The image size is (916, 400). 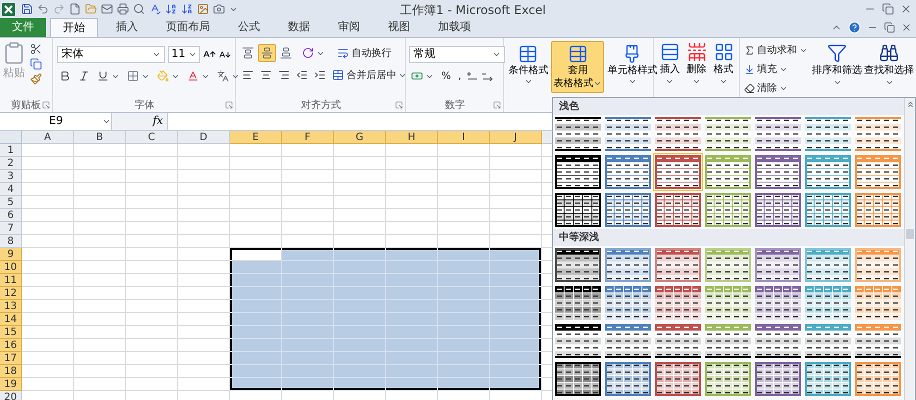 I want to click on cells-button: 格式, so click(x=724, y=64).